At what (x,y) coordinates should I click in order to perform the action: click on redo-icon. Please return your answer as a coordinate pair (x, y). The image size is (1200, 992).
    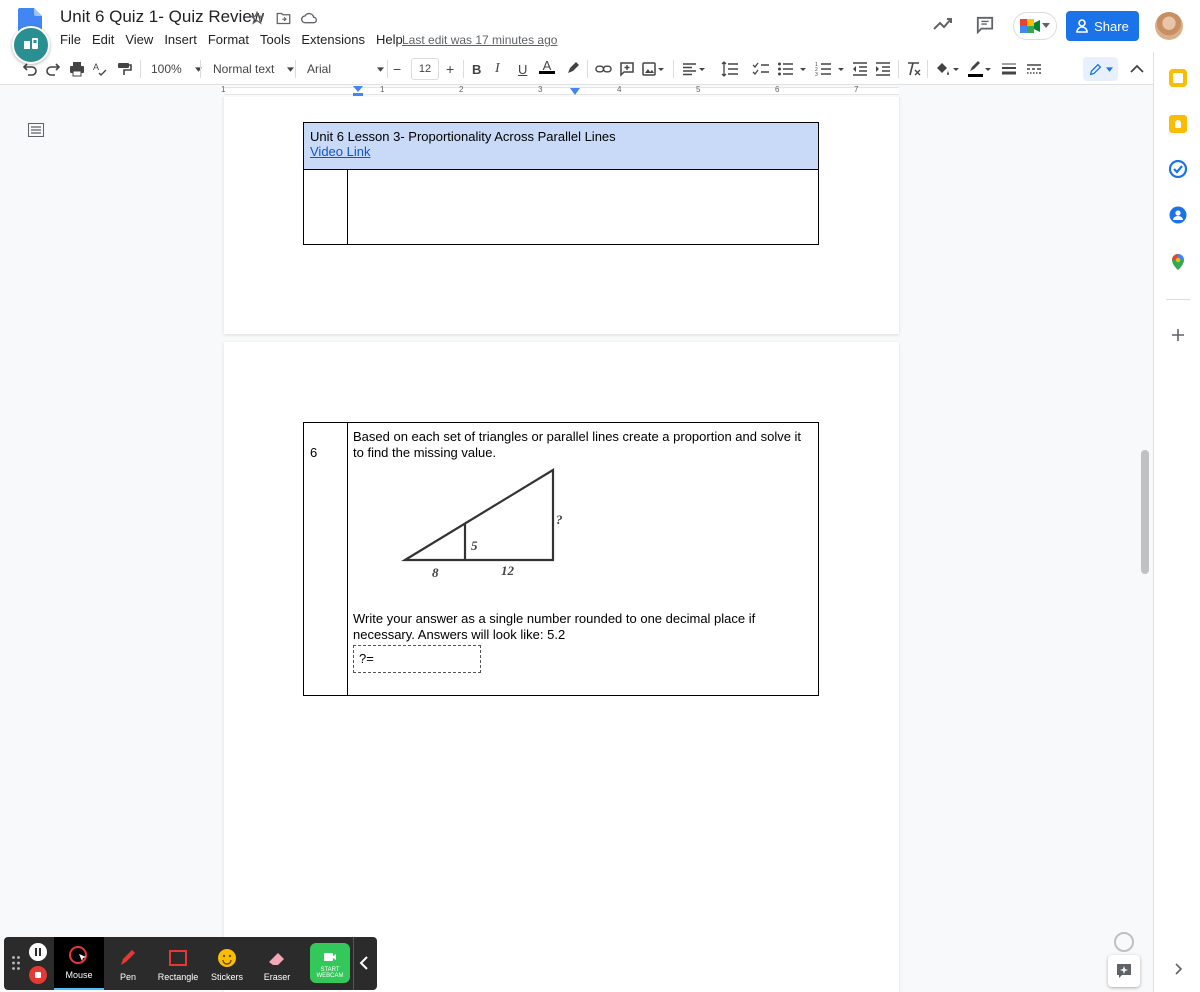
    Looking at the image, I should click on (53, 69).